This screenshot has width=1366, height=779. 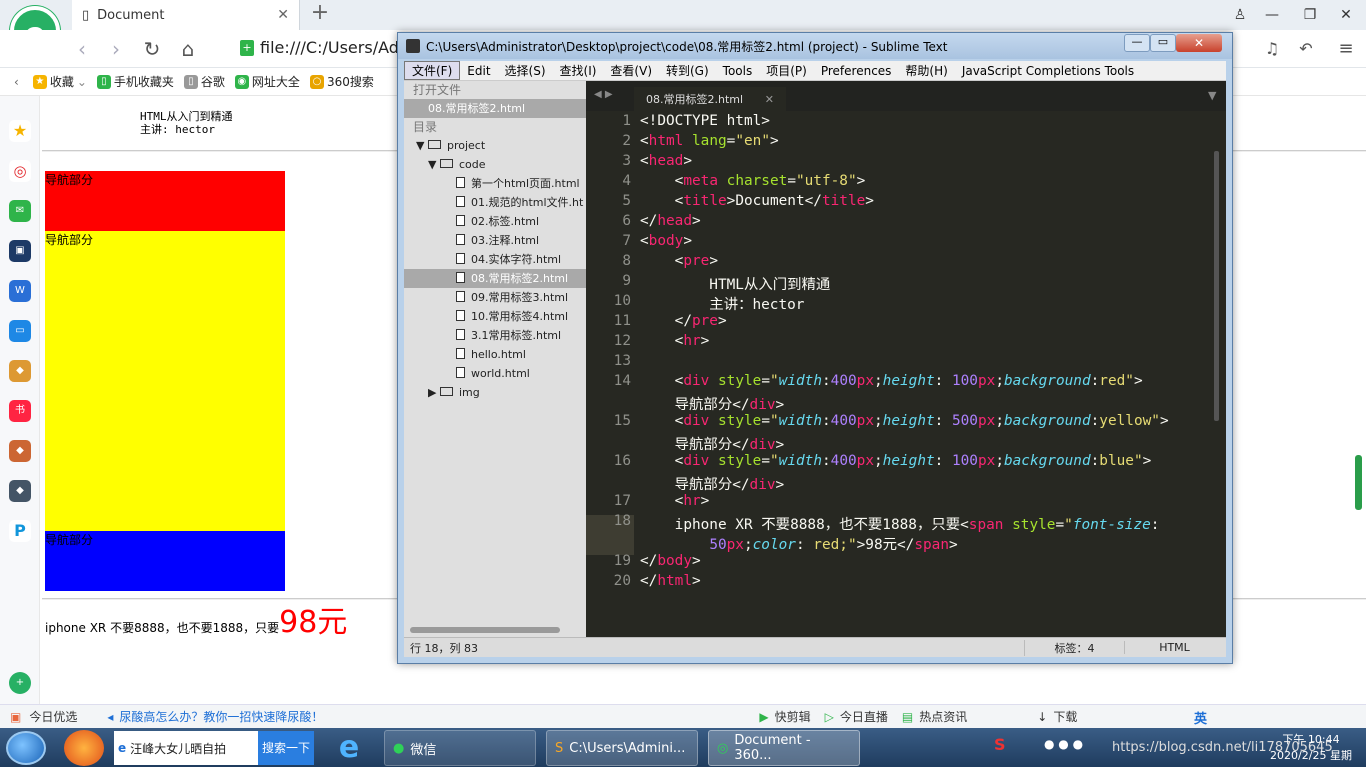 I want to click on maximize-button: ▭, so click(x=1163, y=43).